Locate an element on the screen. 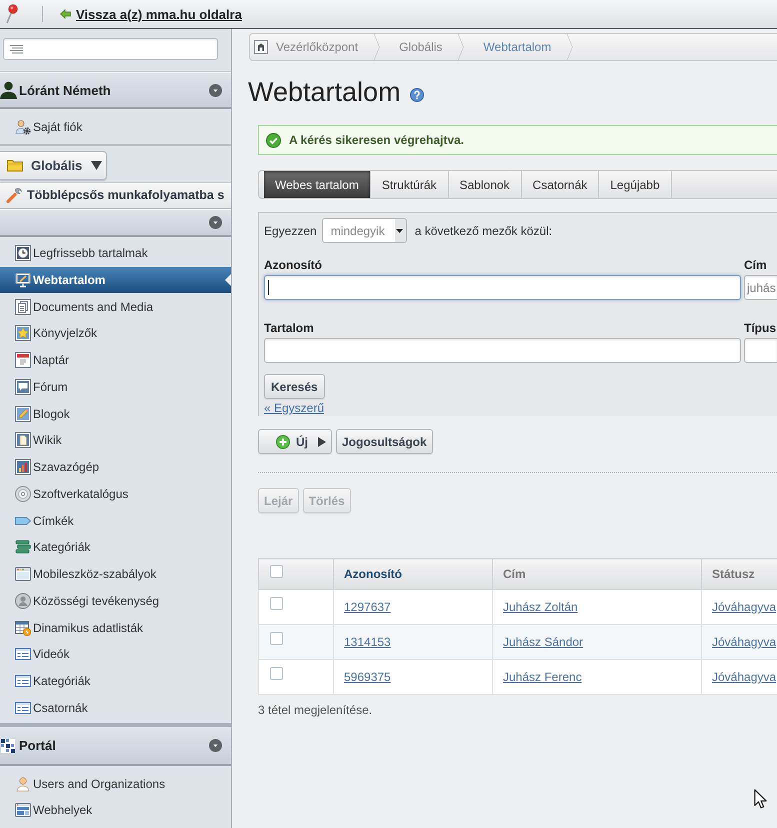 This screenshot has width=777, height=828. sidebar-item: Könyvjelzők is located at coordinates (115, 333).